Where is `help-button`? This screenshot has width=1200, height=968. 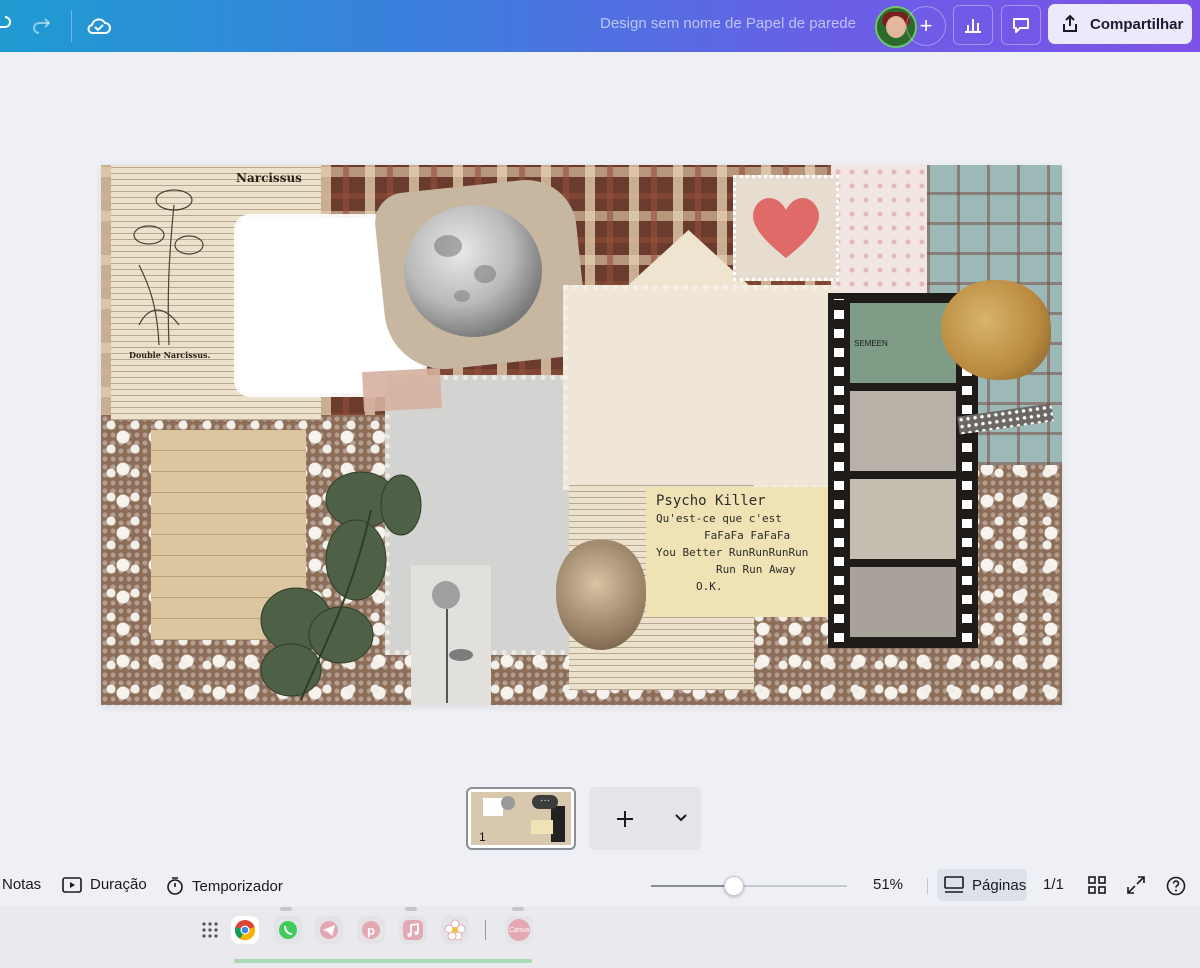 help-button is located at coordinates (1176, 886).